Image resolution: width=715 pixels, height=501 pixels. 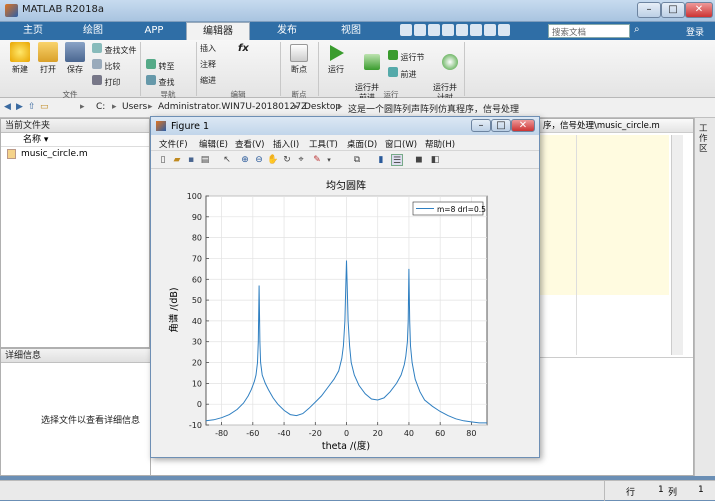 I want to click on row-label: 行, so click(x=631, y=493).